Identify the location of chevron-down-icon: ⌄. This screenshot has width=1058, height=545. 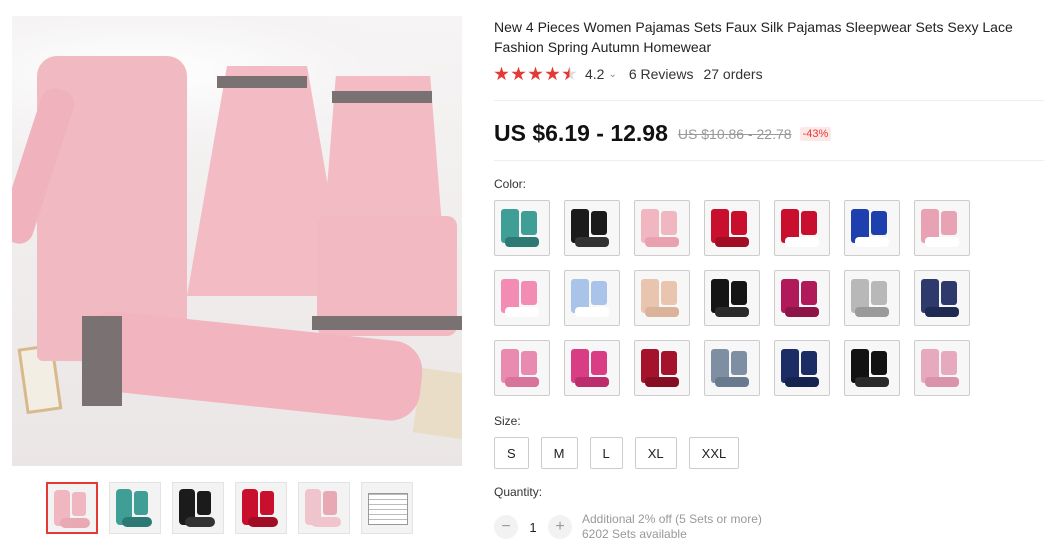
(612, 74).